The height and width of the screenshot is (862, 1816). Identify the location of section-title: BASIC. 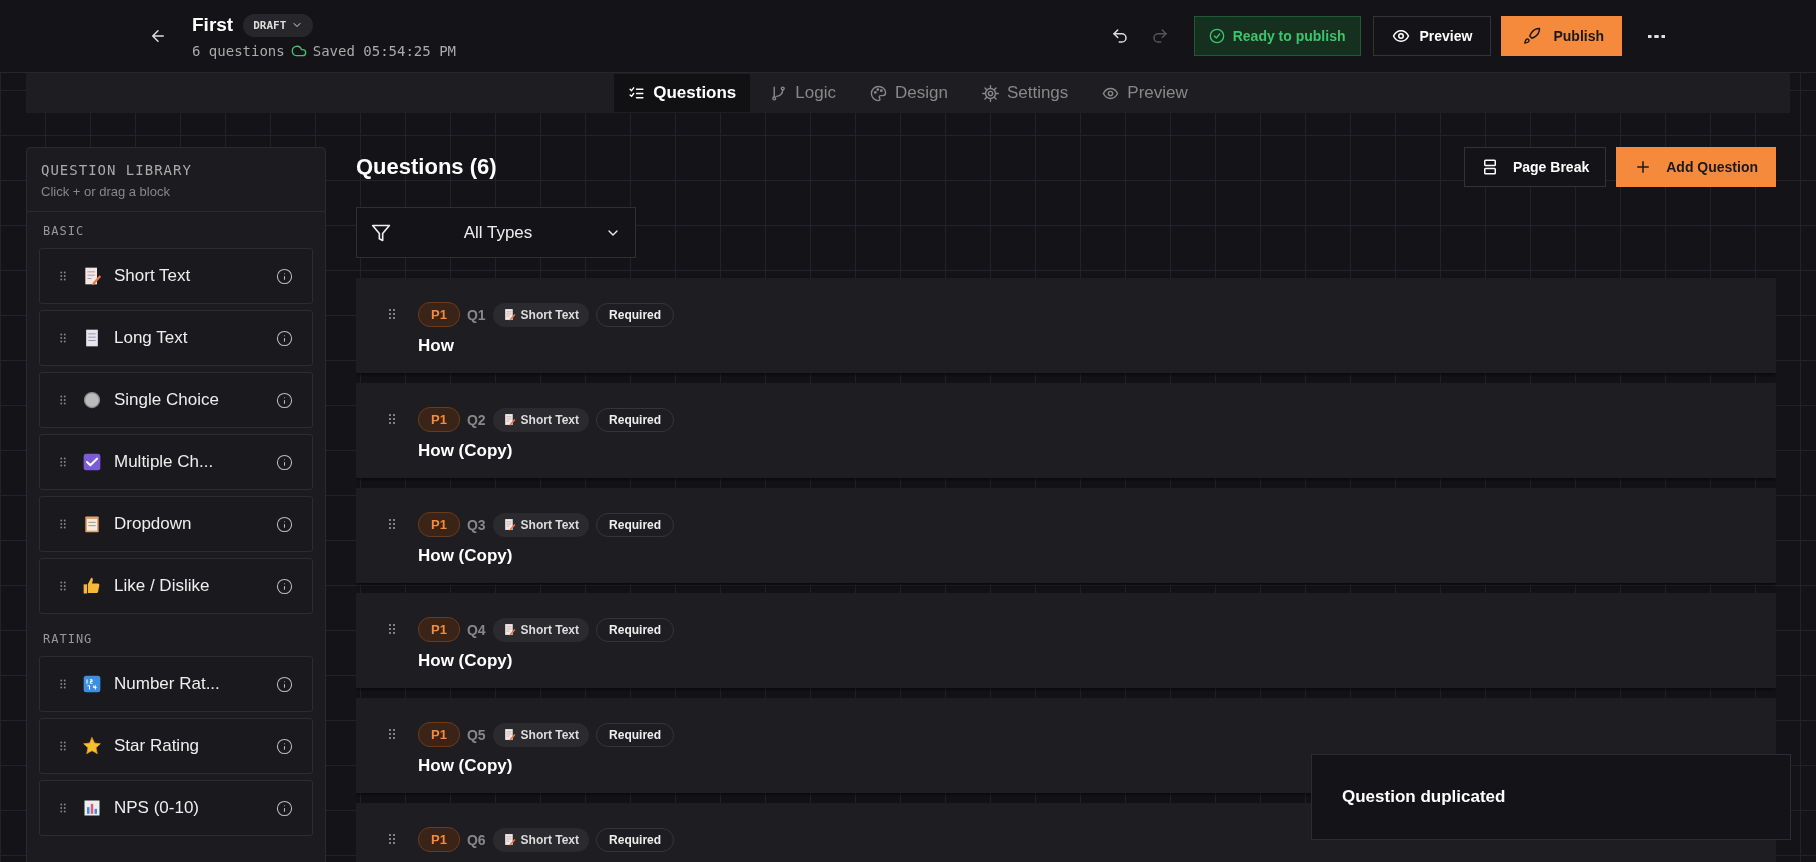
(64, 231).